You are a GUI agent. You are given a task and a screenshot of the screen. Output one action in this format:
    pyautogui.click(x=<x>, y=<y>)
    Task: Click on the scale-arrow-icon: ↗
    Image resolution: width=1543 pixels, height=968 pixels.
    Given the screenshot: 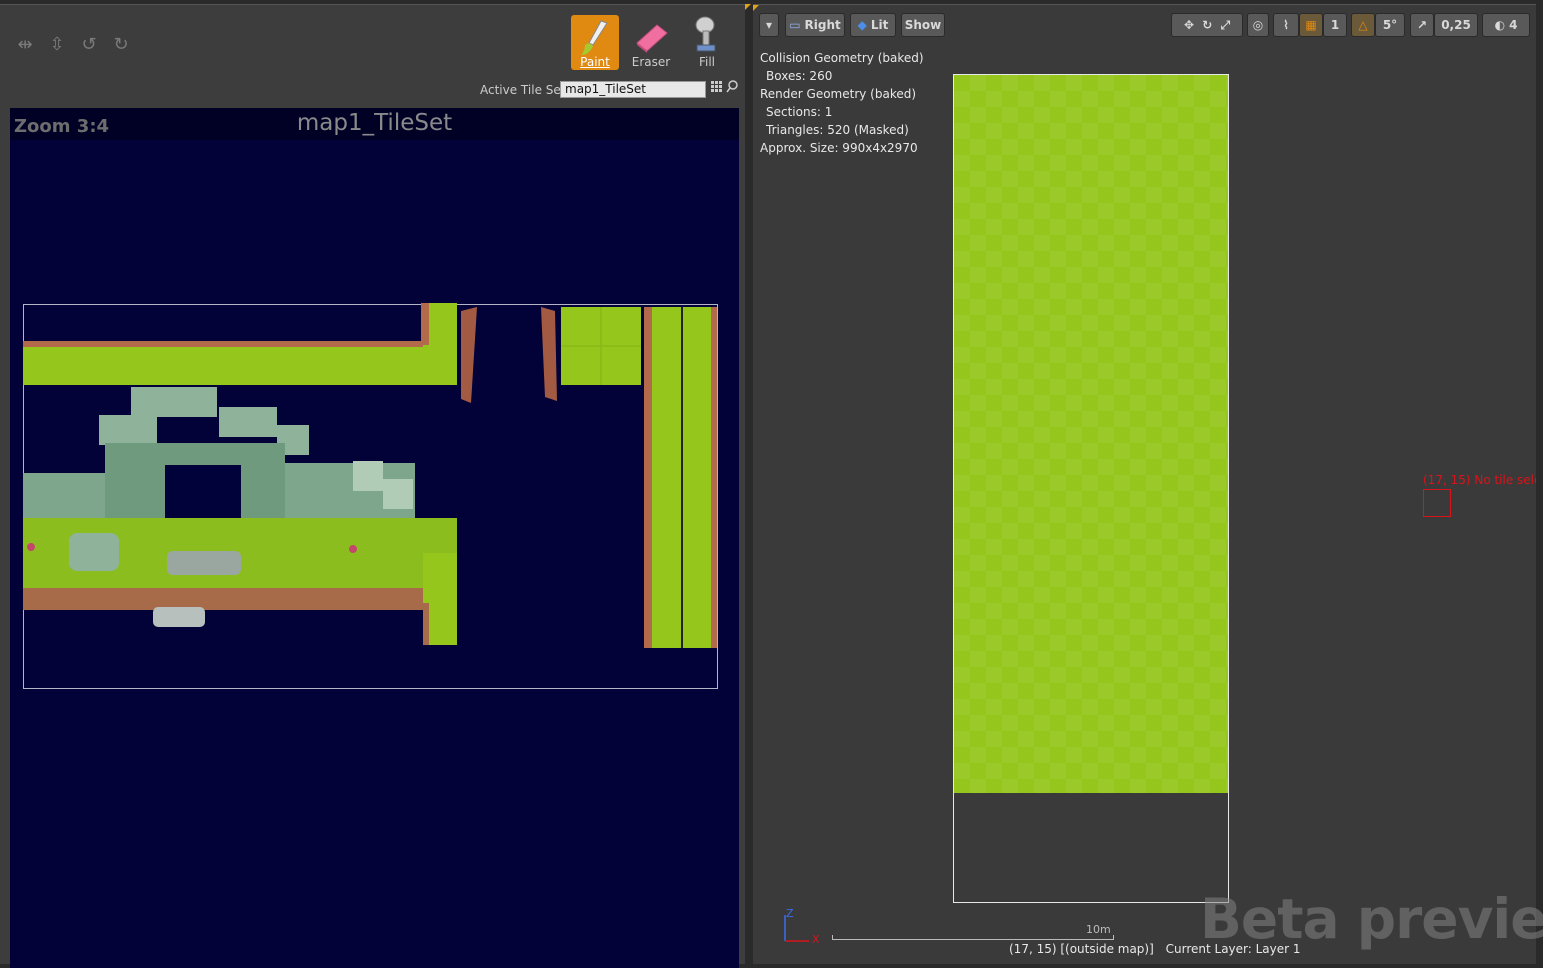 What is the action you would take?
    pyautogui.click(x=1422, y=25)
    